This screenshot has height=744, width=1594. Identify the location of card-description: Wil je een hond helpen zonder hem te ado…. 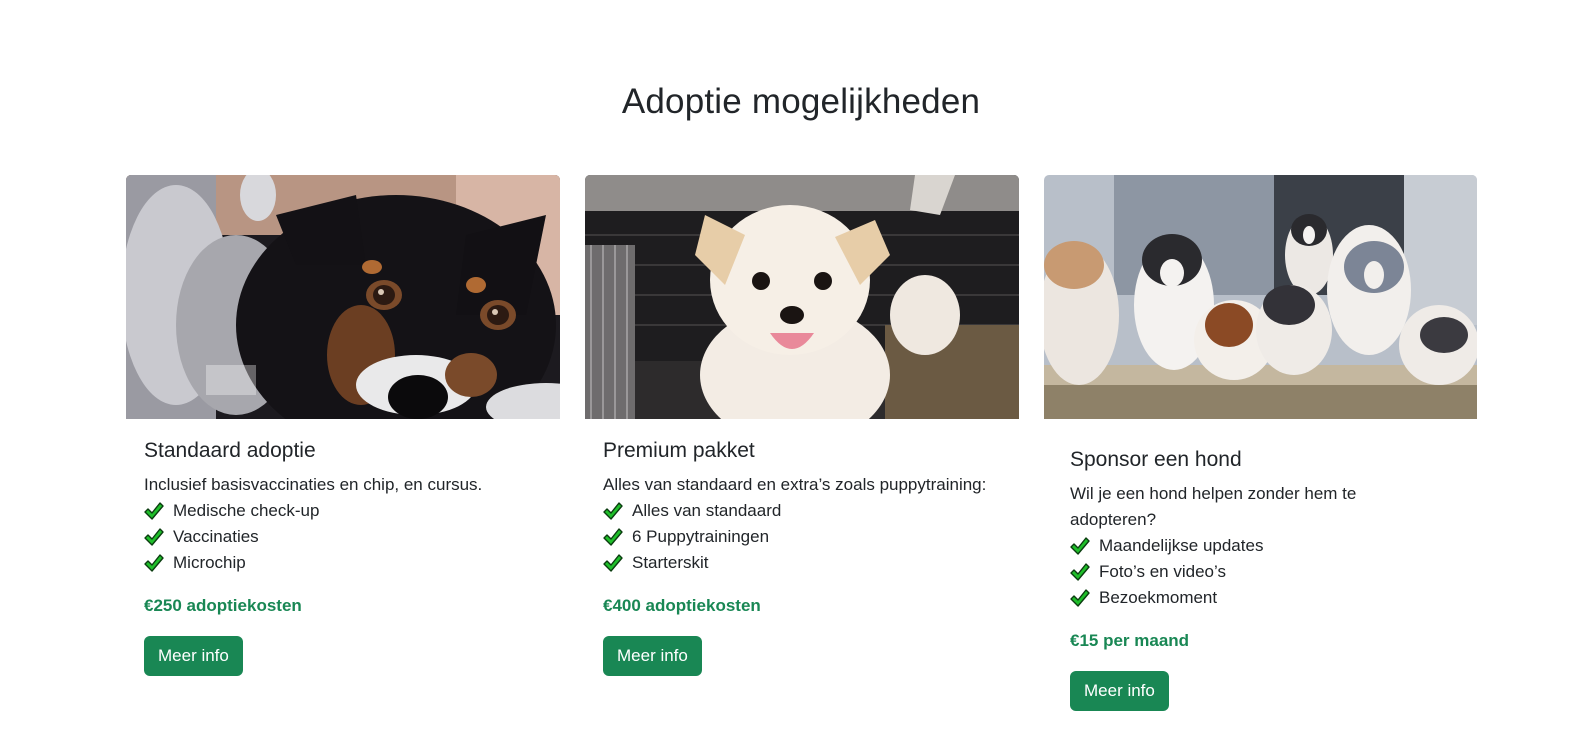
(1213, 506).